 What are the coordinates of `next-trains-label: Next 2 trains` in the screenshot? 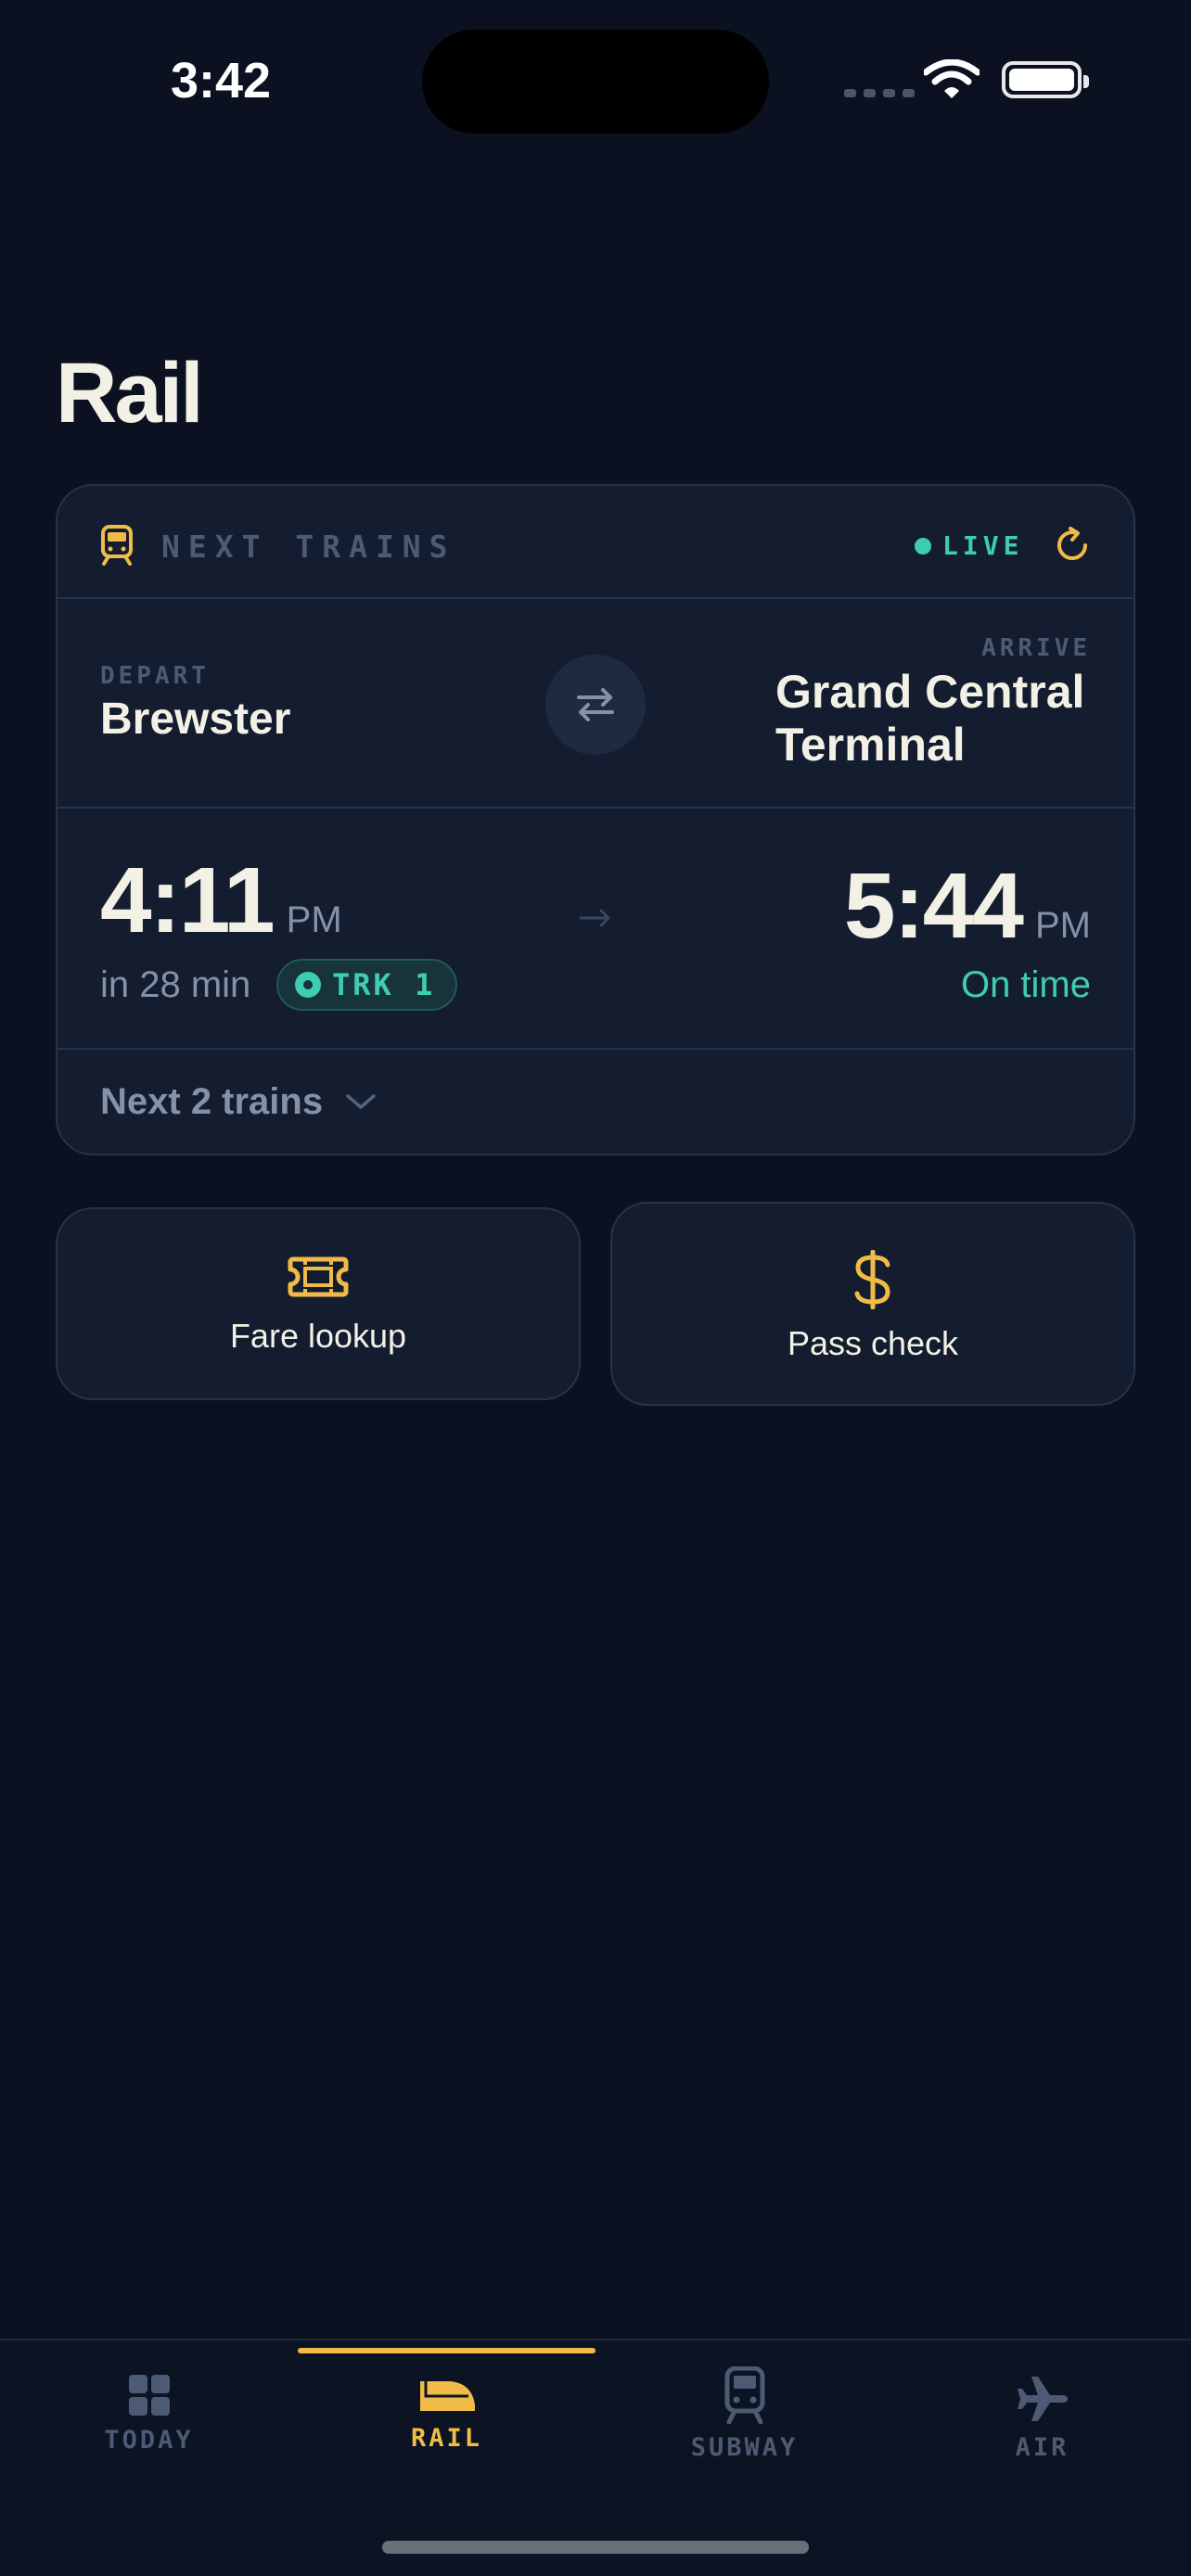 It's located at (212, 1101).